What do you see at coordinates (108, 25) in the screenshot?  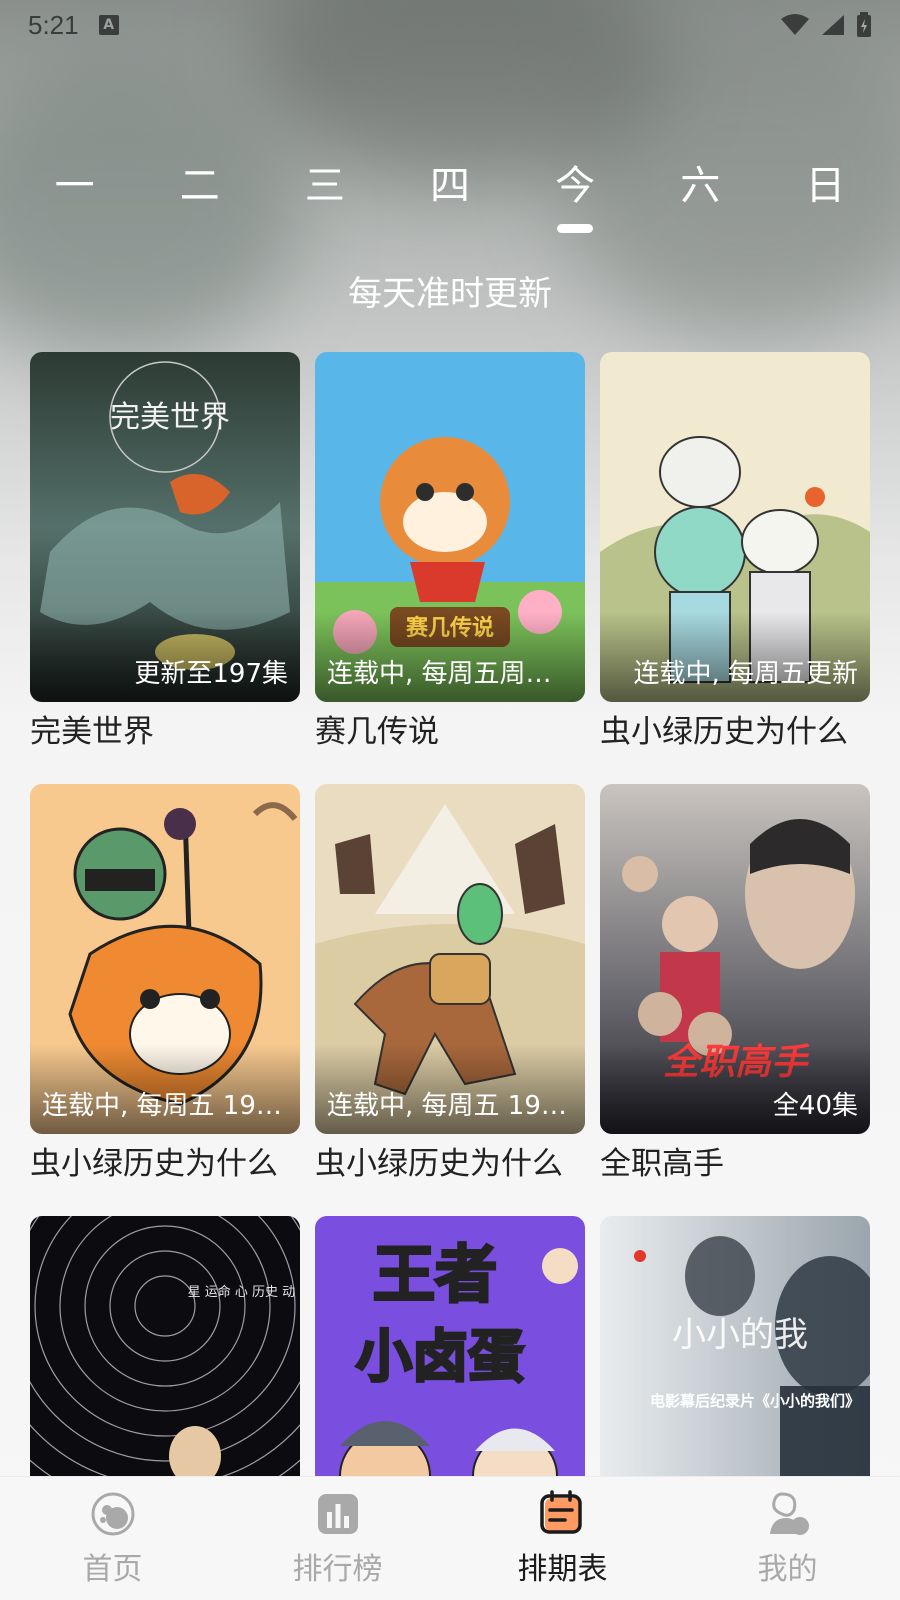 I see `notification-a-icon: A` at bounding box center [108, 25].